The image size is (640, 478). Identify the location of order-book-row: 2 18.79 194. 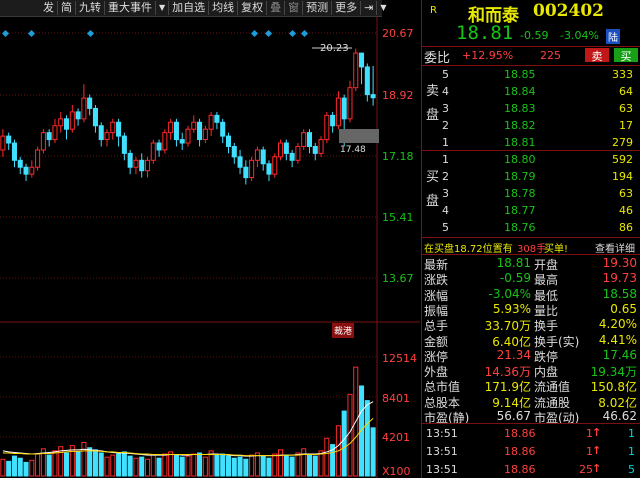
(531, 176).